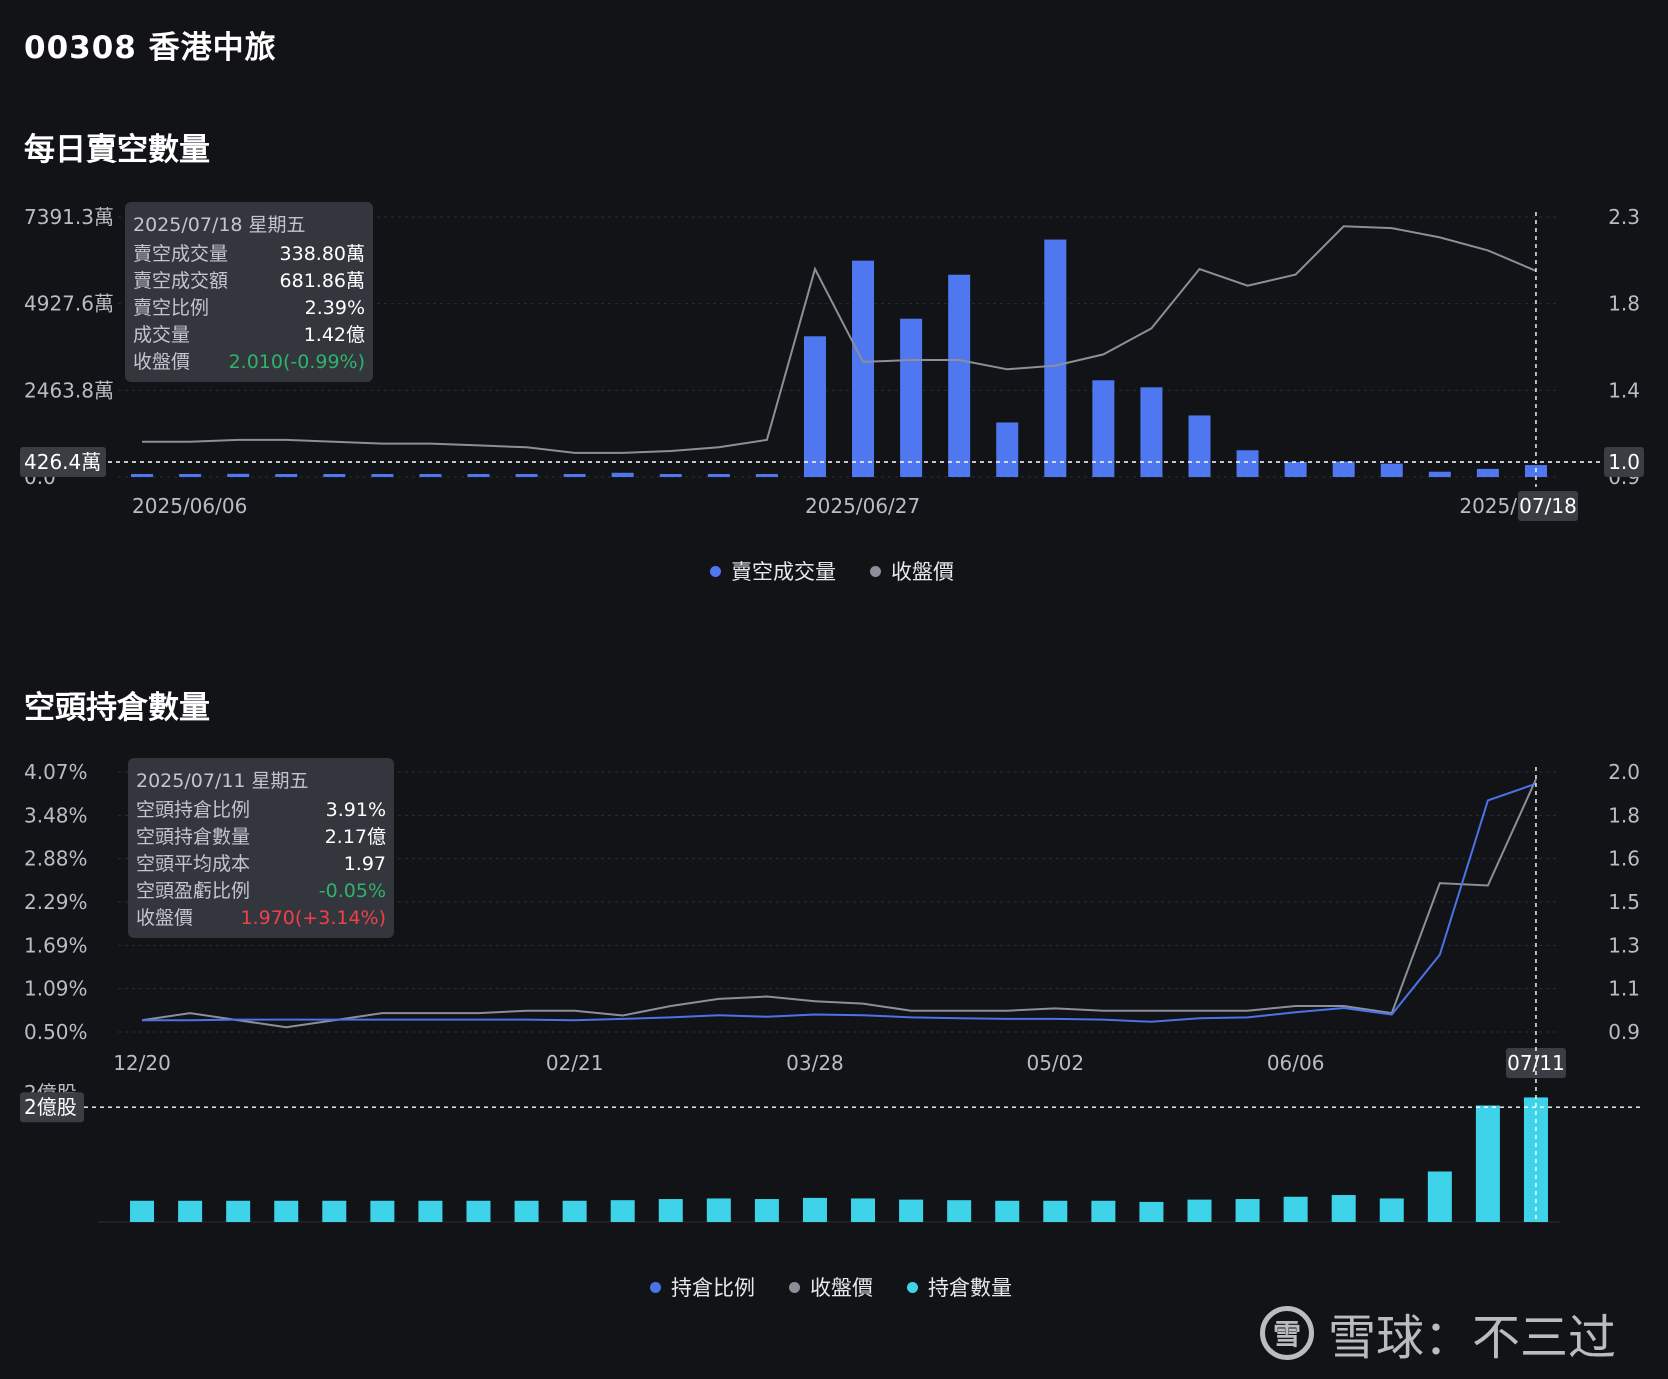  What do you see at coordinates (1624, 989) in the screenshot?
I see `right-axis-tick: 1.1` at bounding box center [1624, 989].